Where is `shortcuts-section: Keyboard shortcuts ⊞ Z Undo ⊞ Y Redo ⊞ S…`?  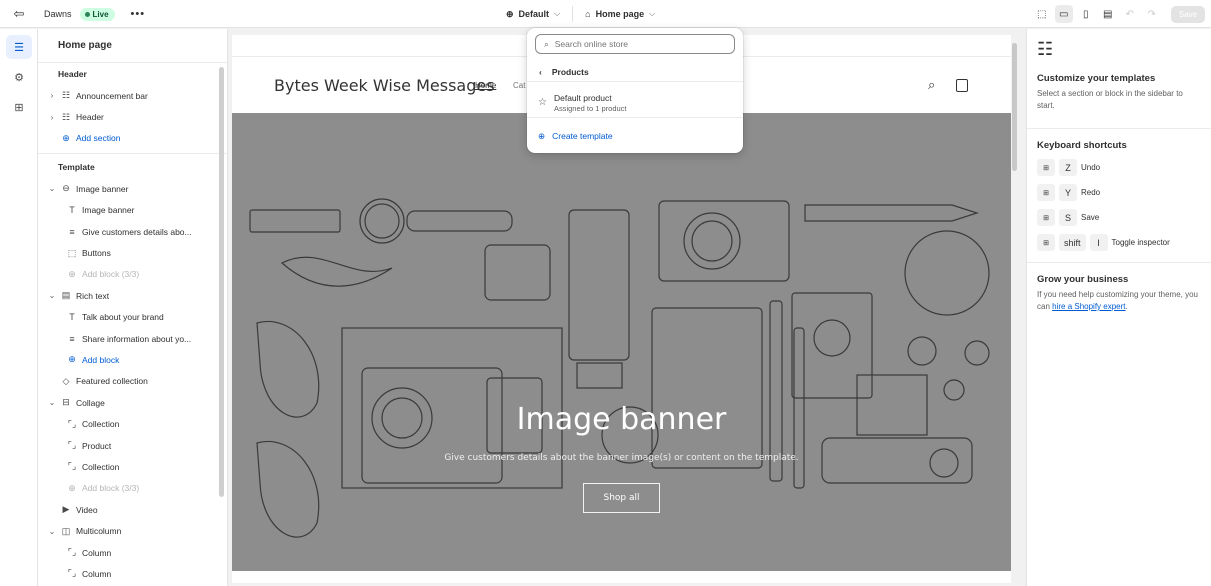
shortcuts-section: Keyboard shortcuts ⊞ Z Undo ⊞ Y Redo ⊞ S… is located at coordinates (1119, 195).